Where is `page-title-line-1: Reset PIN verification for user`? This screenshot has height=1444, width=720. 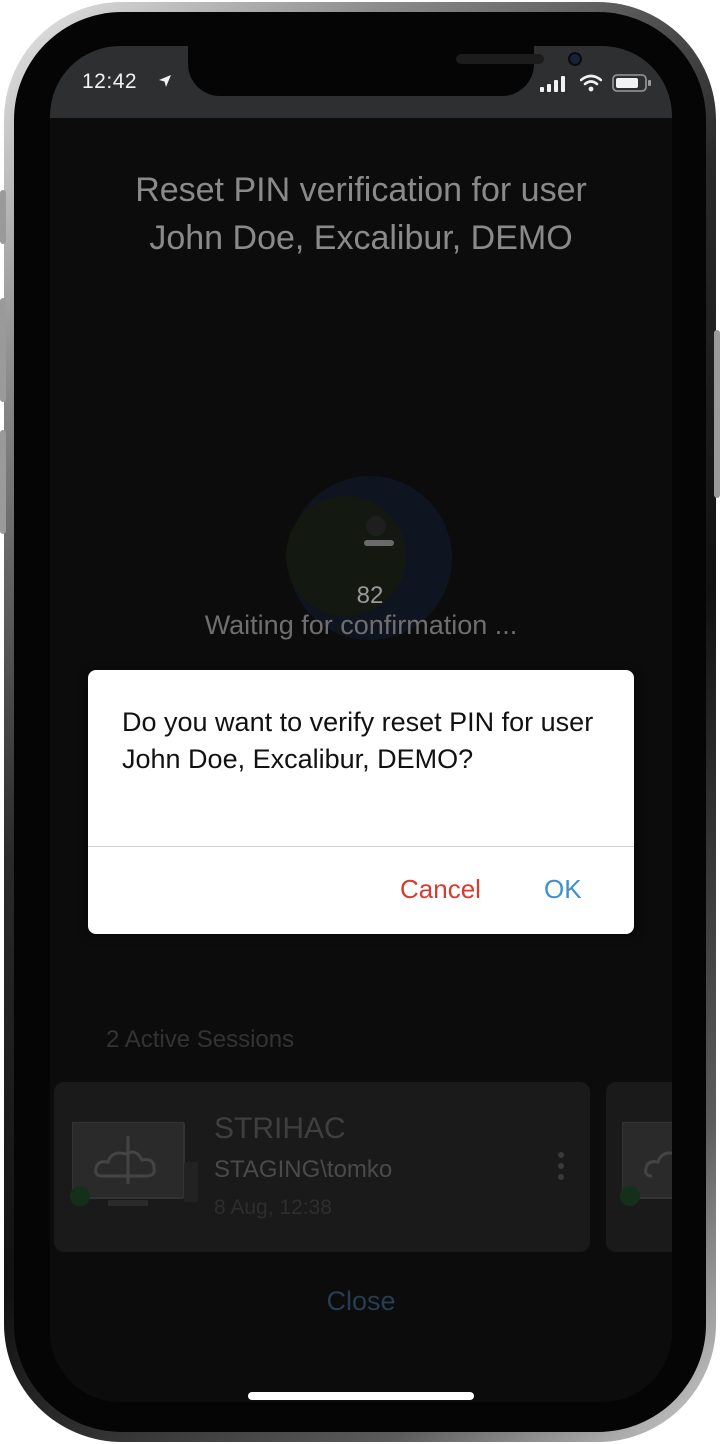 page-title-line-1: Reset PIN verification for user is located at coordinates (361, 190).